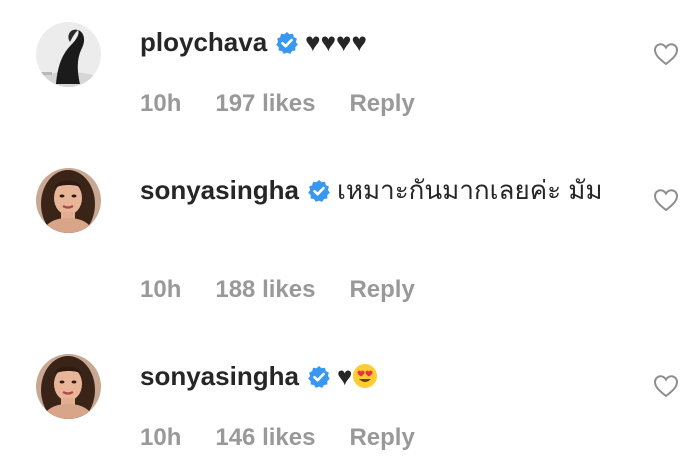  I want to click on comment-likes: 188 likes, so click(265, 289).